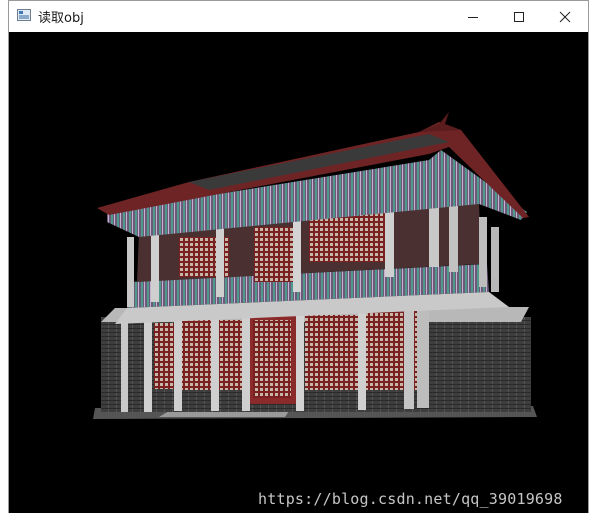 The image size is (599, 521). I want to click on maximize-button, so click(519, 16).